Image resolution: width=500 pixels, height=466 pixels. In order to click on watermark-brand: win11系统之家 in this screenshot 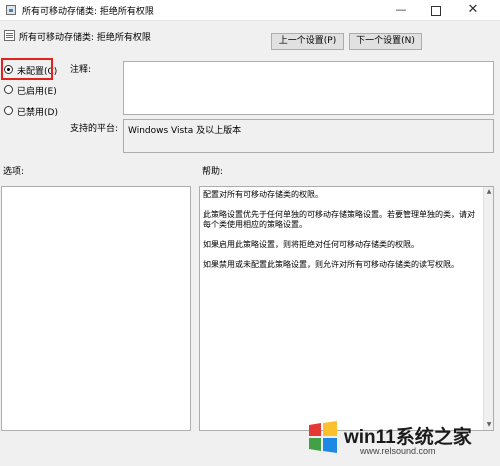, I will do `click(408, 437)`.